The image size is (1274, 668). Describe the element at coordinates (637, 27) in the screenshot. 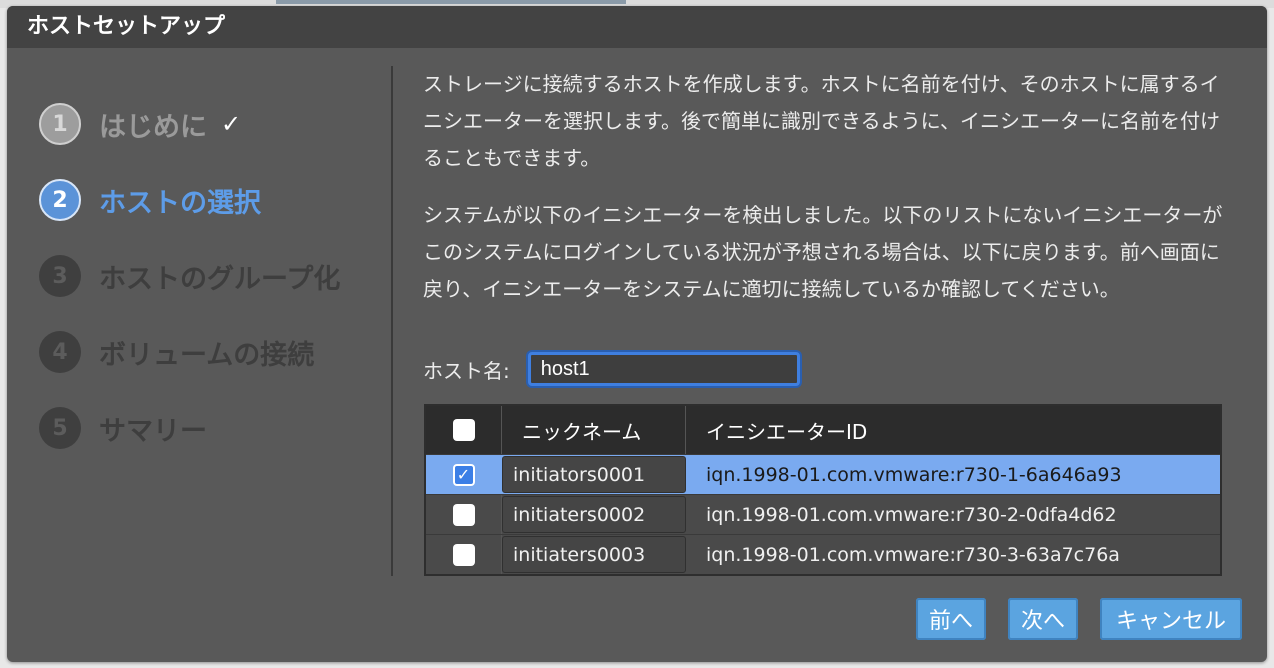

I see `dialog-title: ホストセットアップ` at that location.